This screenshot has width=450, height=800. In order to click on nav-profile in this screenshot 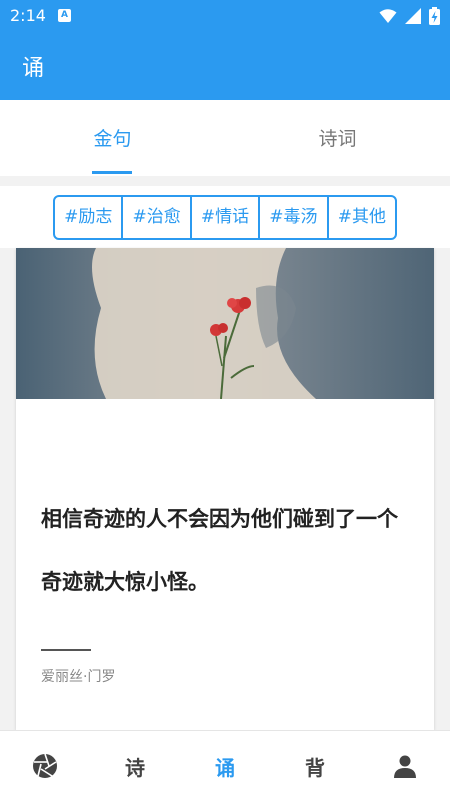, I will do `click(405, 765)`.